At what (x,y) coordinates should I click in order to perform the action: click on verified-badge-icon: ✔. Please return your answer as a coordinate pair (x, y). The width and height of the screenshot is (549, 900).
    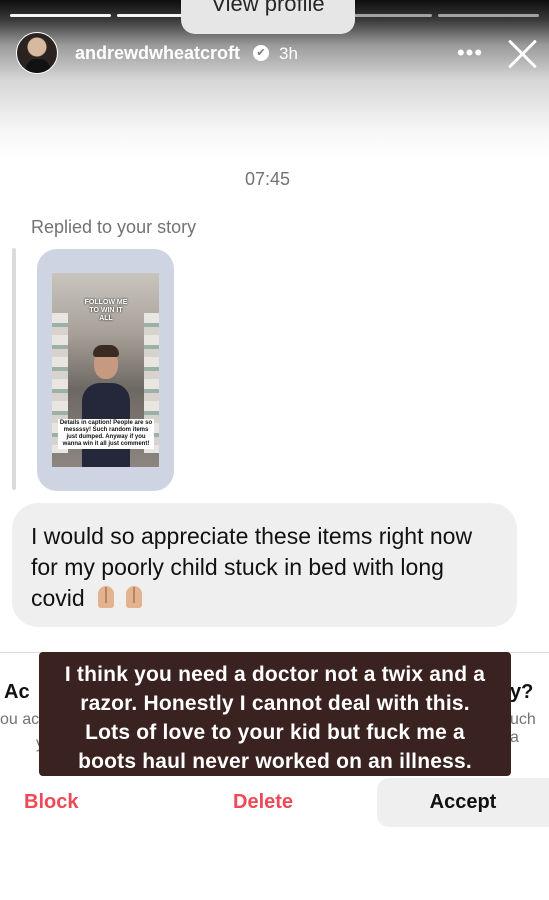
    Looking at the image, I should click on (261, 53).